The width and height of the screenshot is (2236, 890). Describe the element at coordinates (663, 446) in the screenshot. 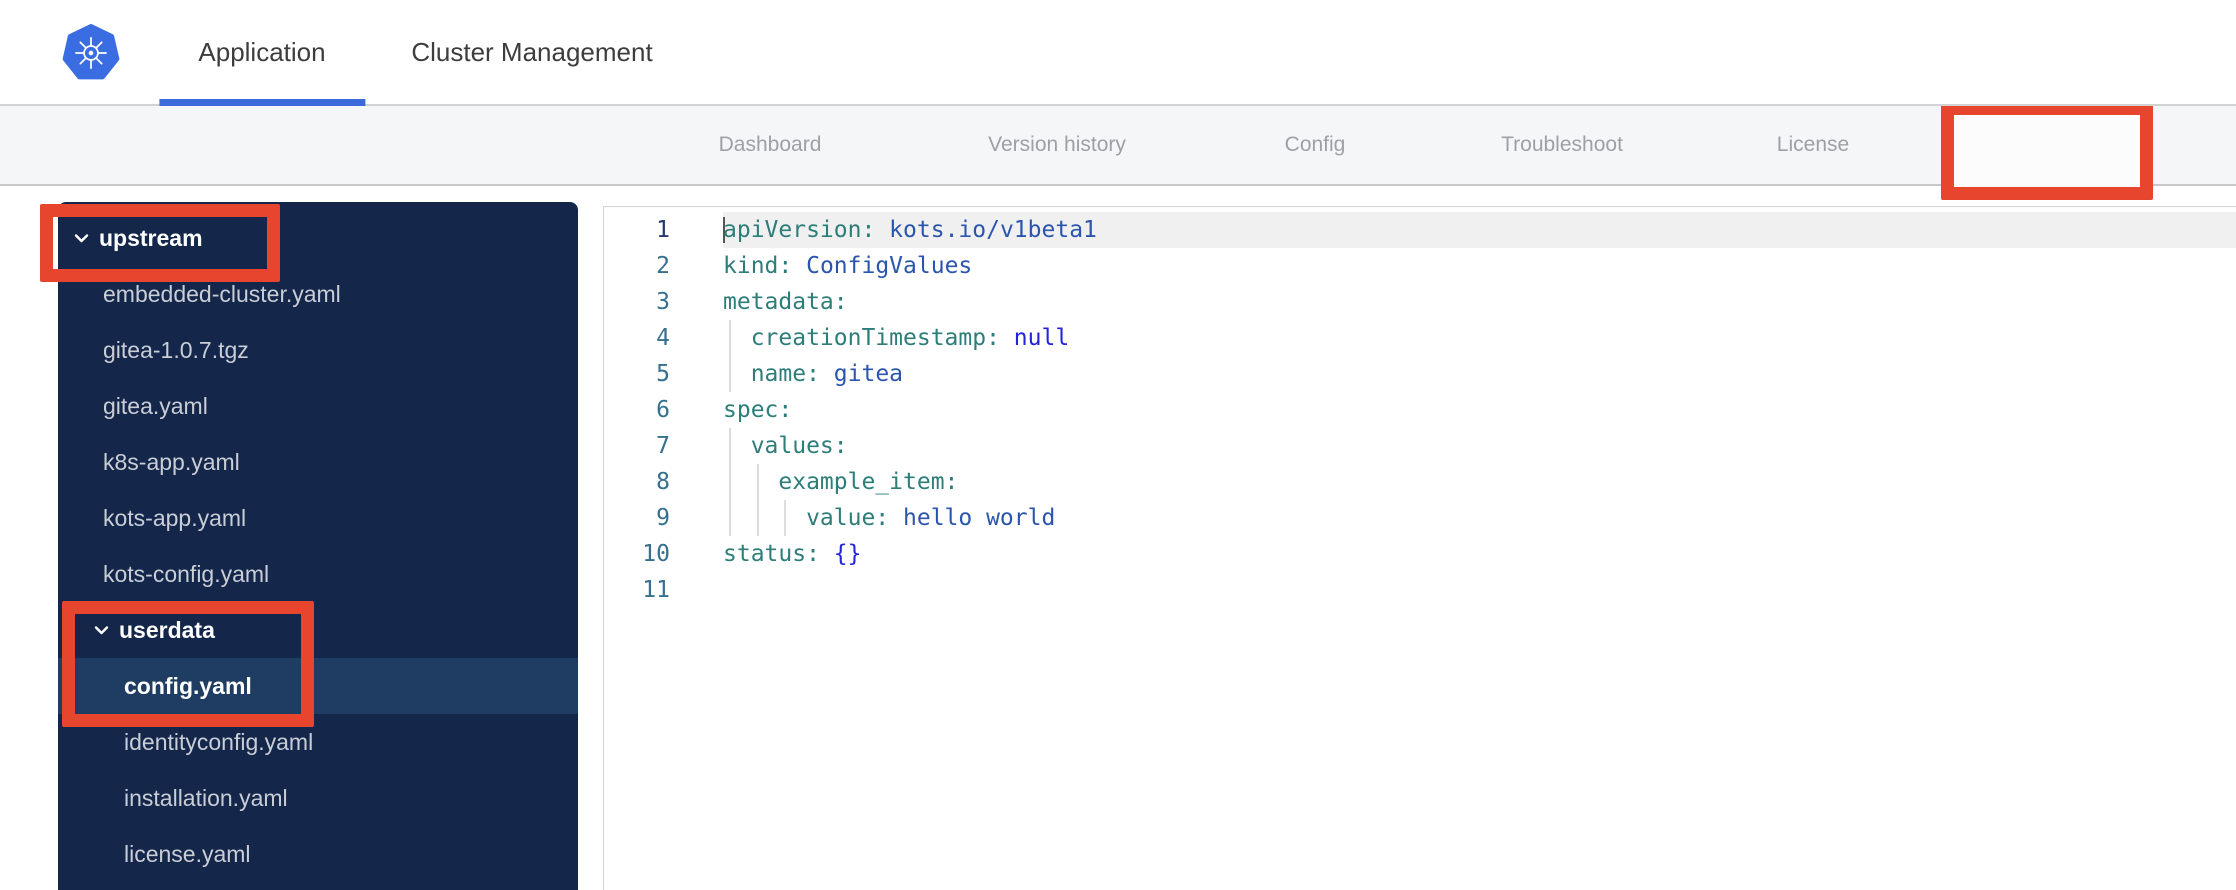

I see `line-number: 7` at that location.